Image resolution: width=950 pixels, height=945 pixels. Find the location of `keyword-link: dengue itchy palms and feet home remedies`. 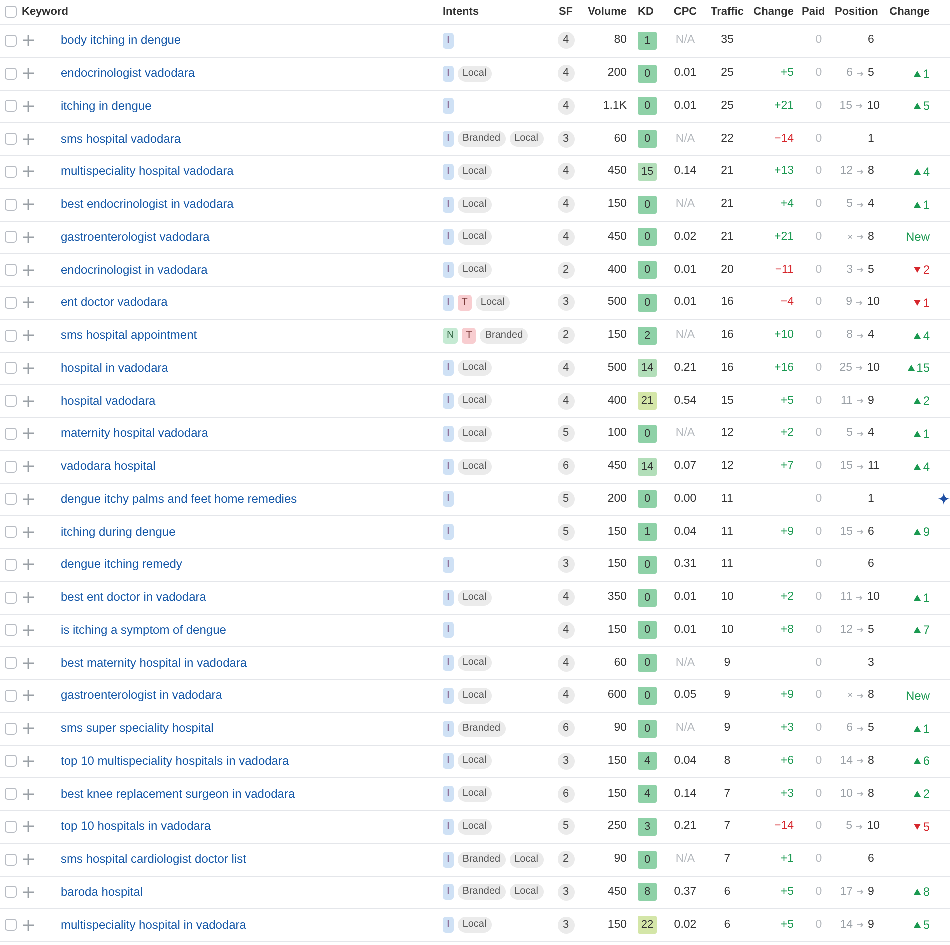

keyword-link: dengue itchy palms and feet home remedies is located at coordinates (179, 499).